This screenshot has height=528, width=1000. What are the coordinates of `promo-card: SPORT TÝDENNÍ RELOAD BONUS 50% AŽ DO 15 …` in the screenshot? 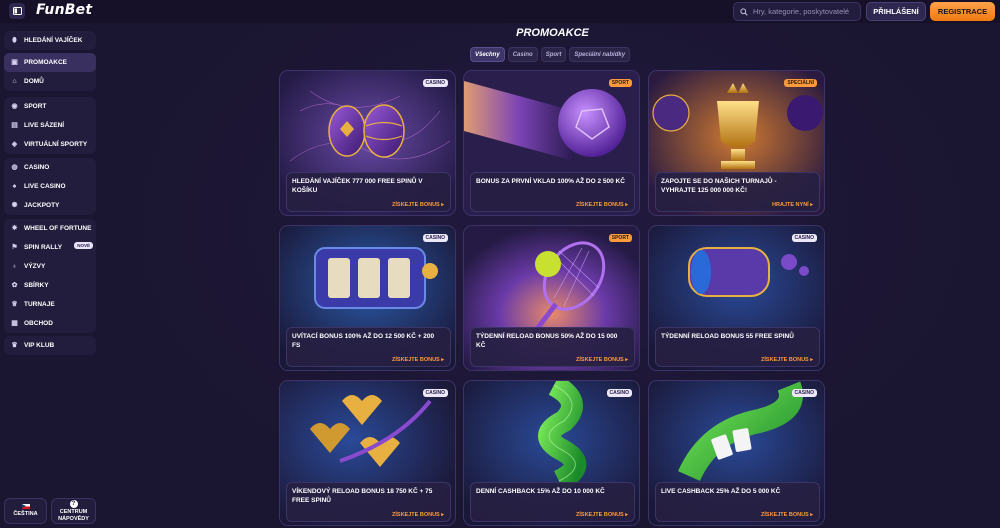 It's located at (551, 298).